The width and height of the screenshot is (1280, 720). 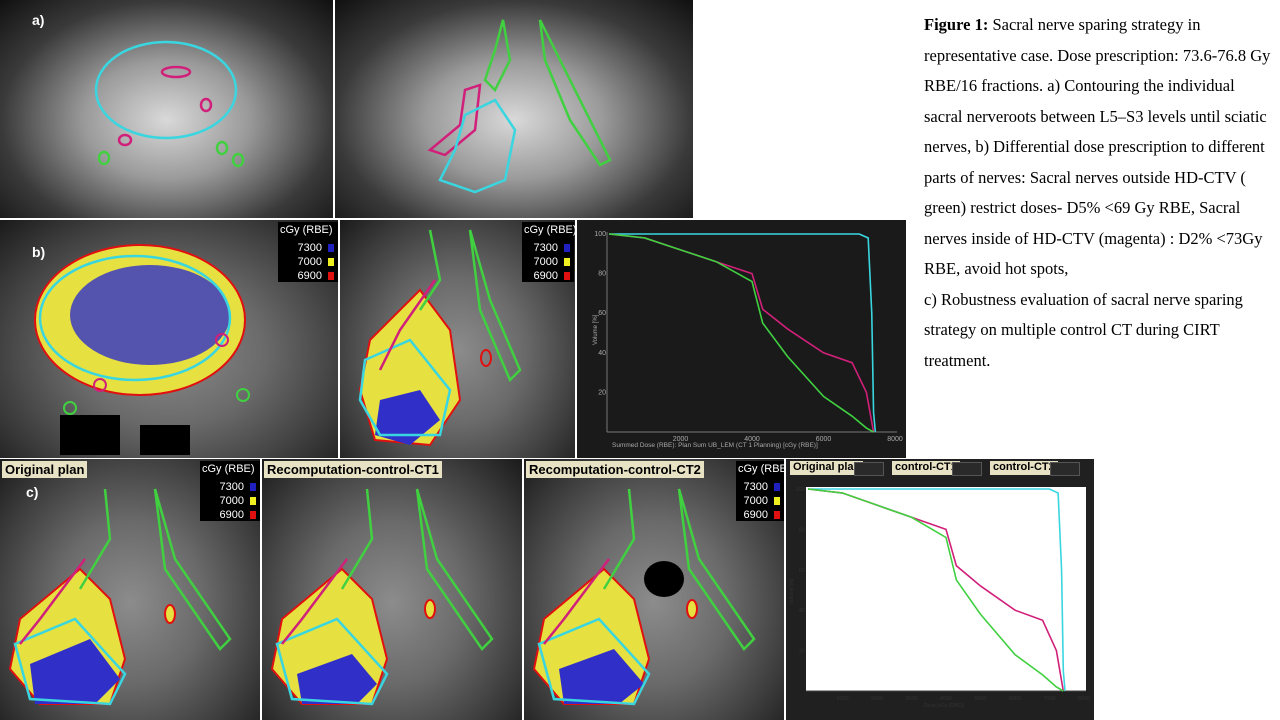 I want to click on dose-legend-c: cGy (RBE) 7300 7000 6900, so click(x=230, y=491).